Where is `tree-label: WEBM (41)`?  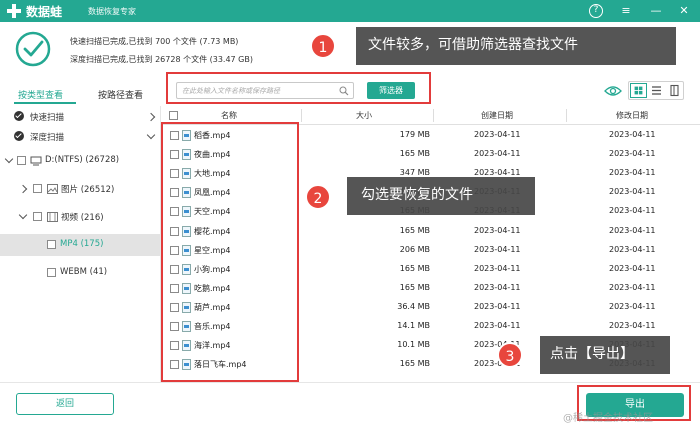 tree-label: WEBM (41) is located at coordinates (84, 272).